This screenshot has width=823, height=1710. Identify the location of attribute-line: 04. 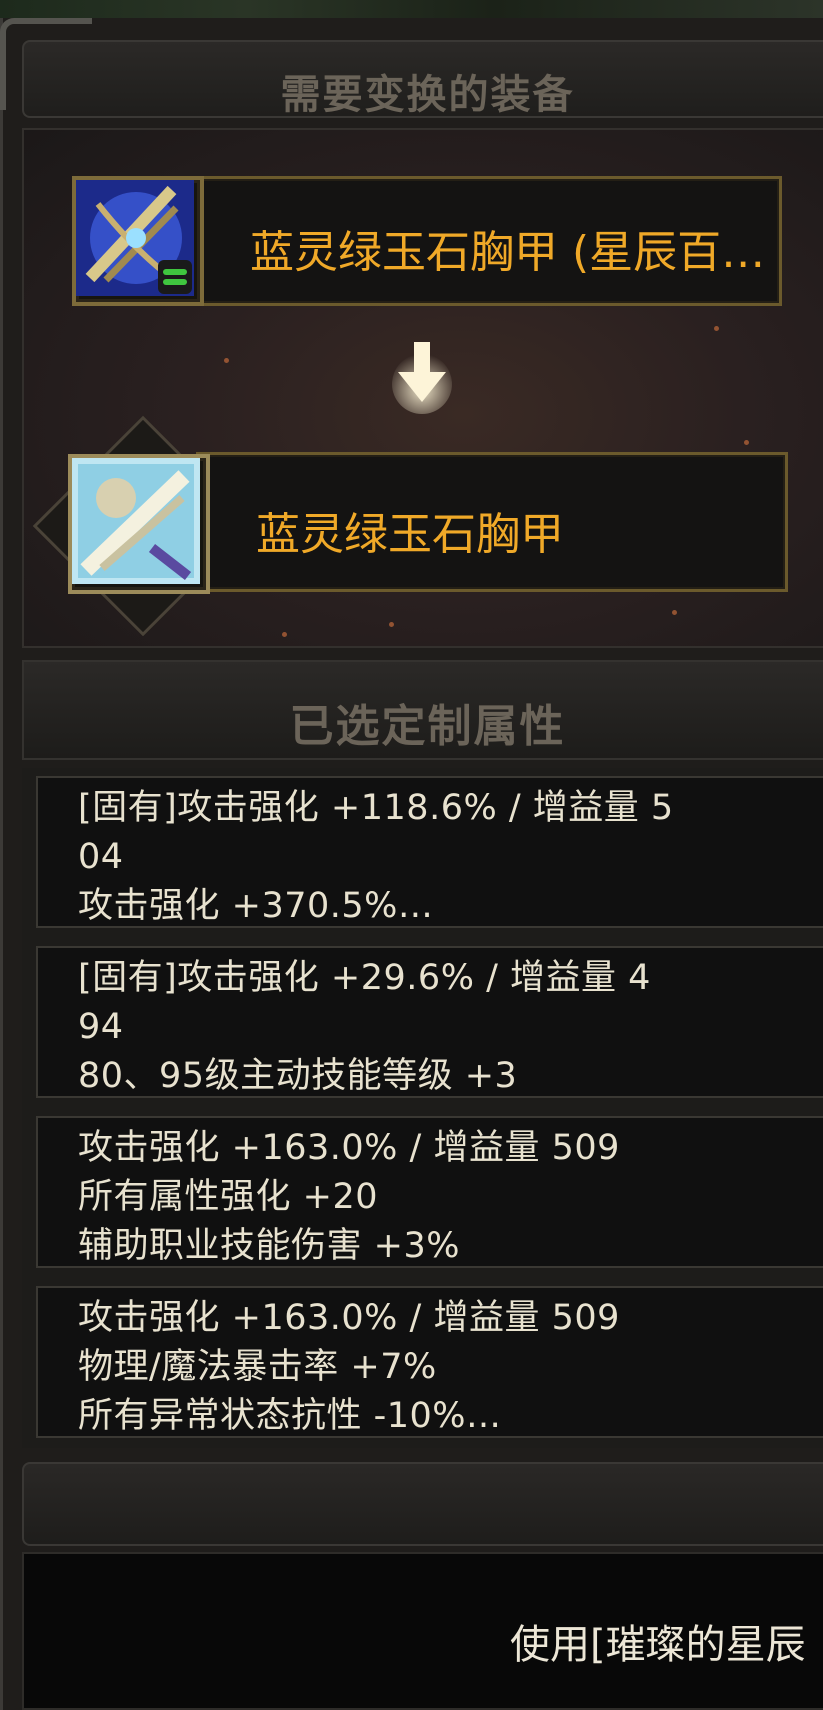
(101, 857).